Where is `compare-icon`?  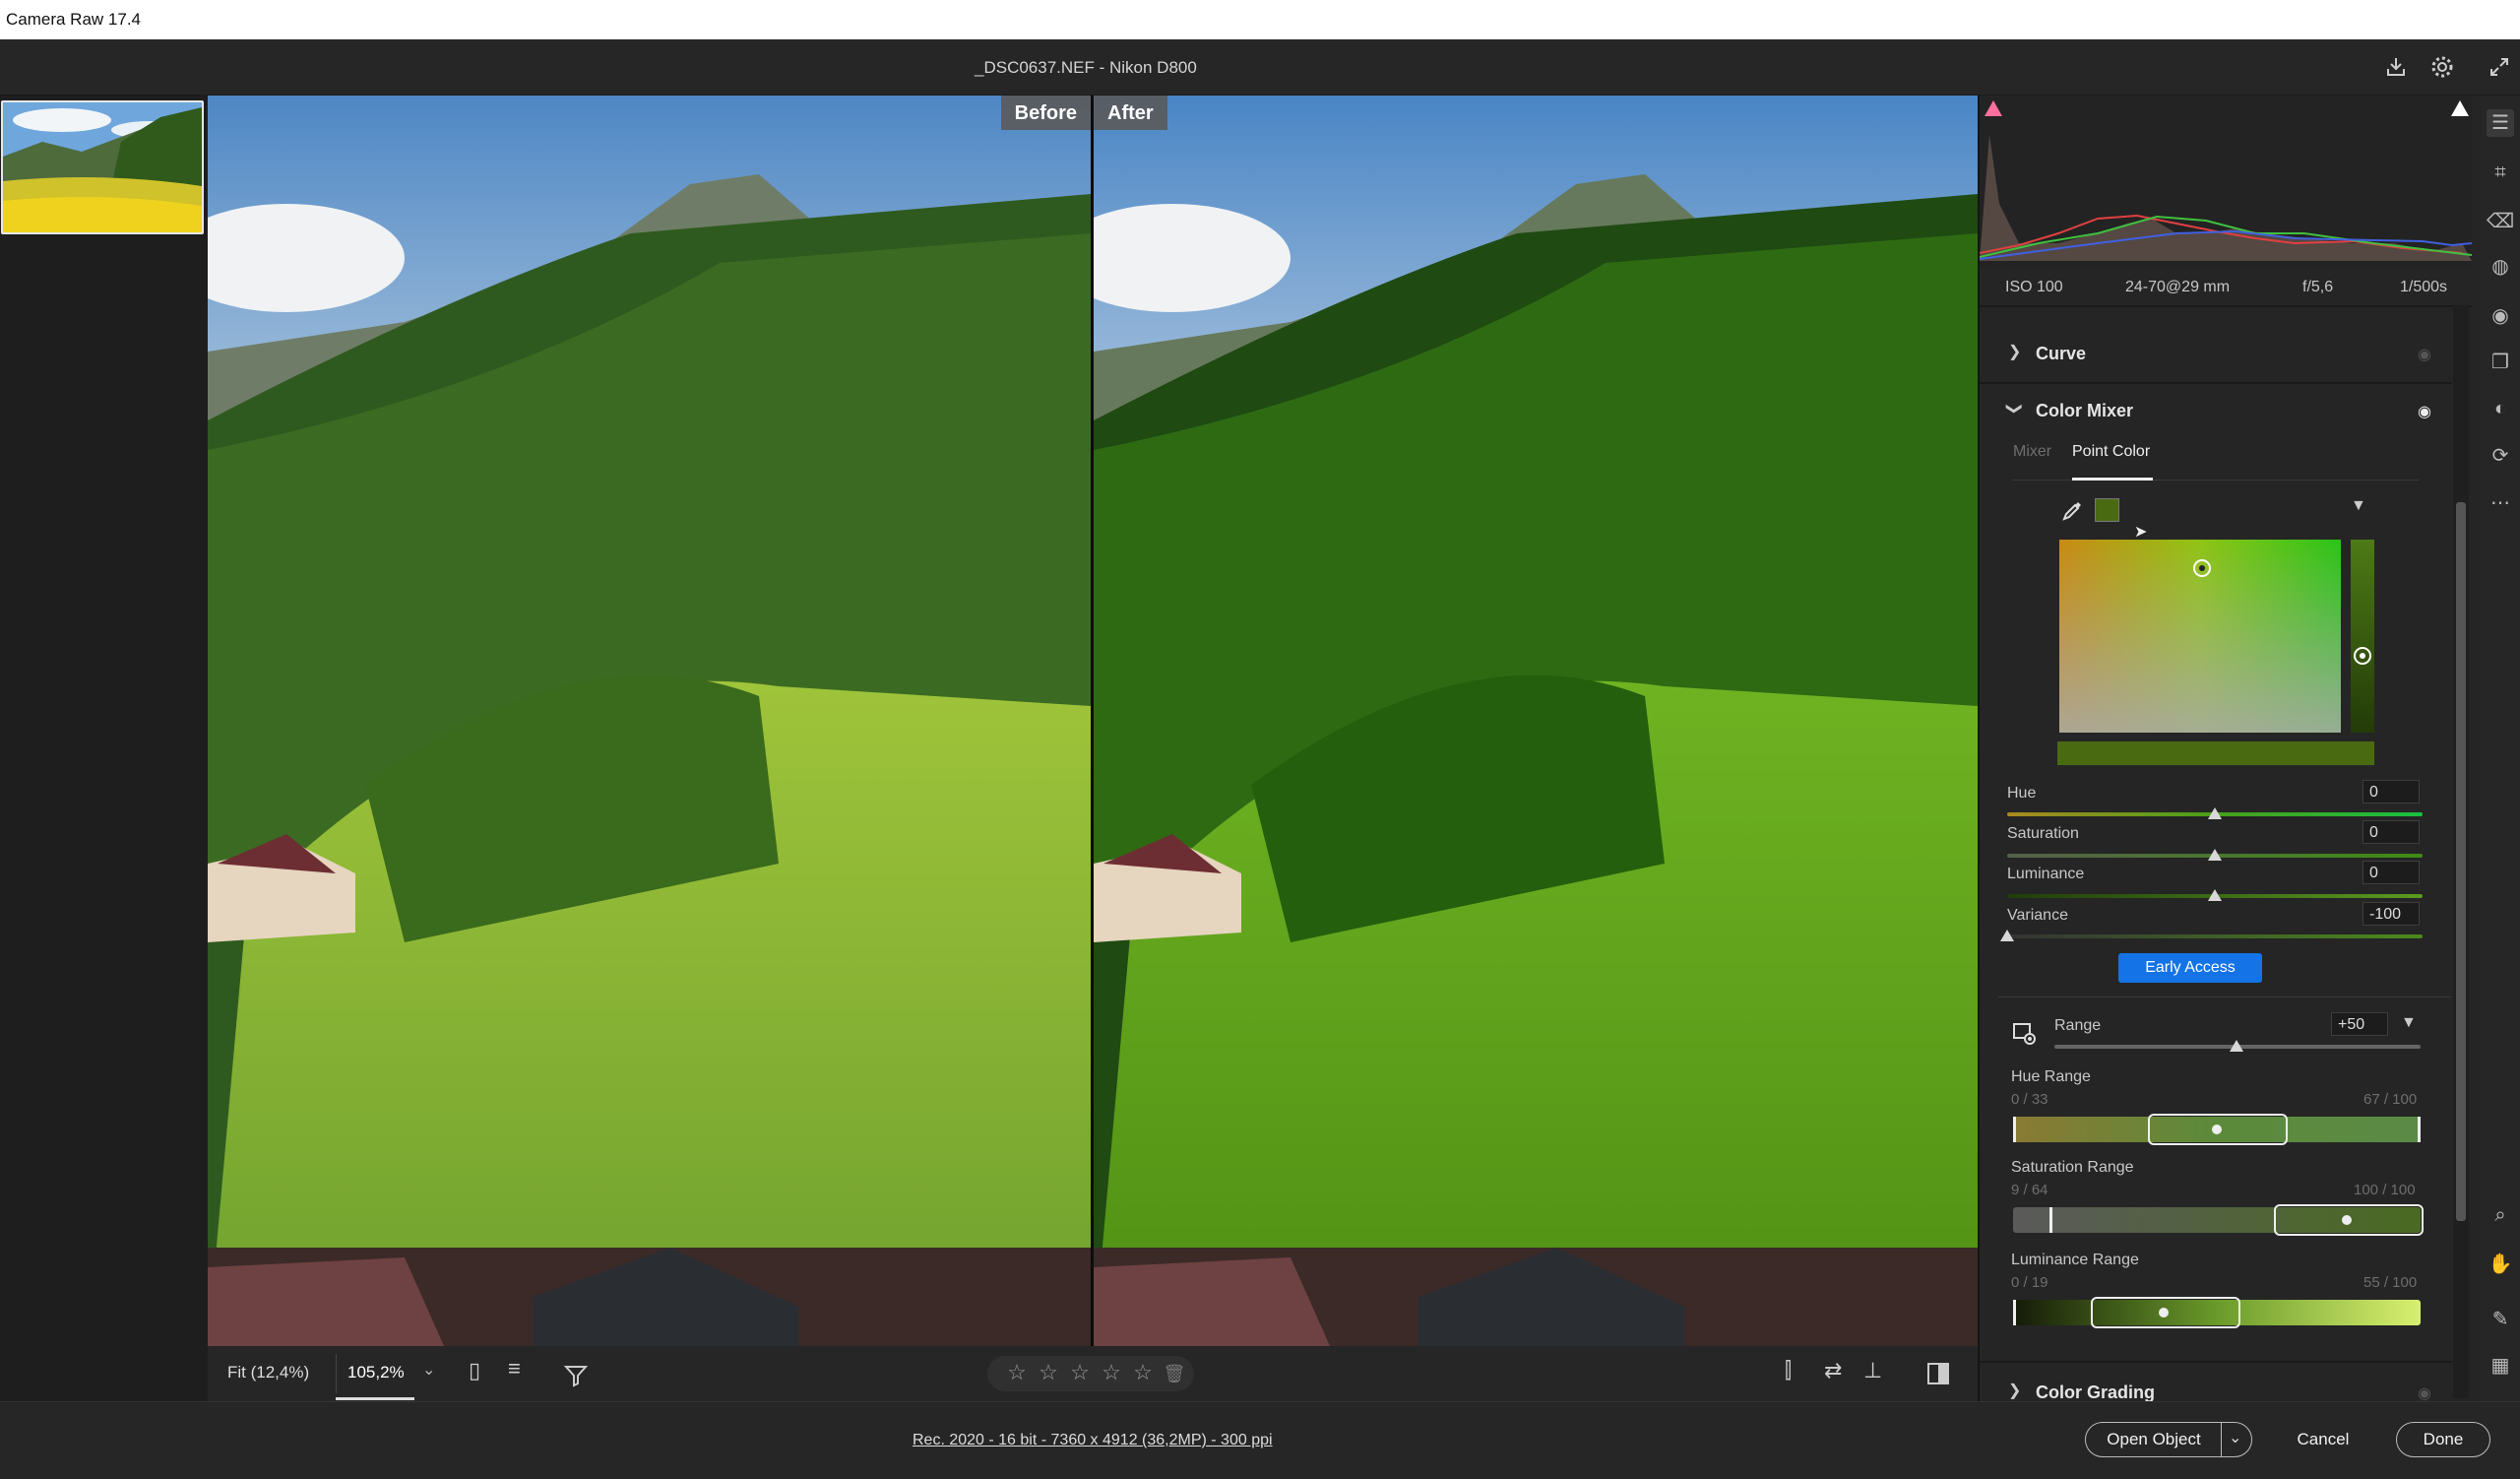
compare-icon is located at coordinates (1938, 1373).